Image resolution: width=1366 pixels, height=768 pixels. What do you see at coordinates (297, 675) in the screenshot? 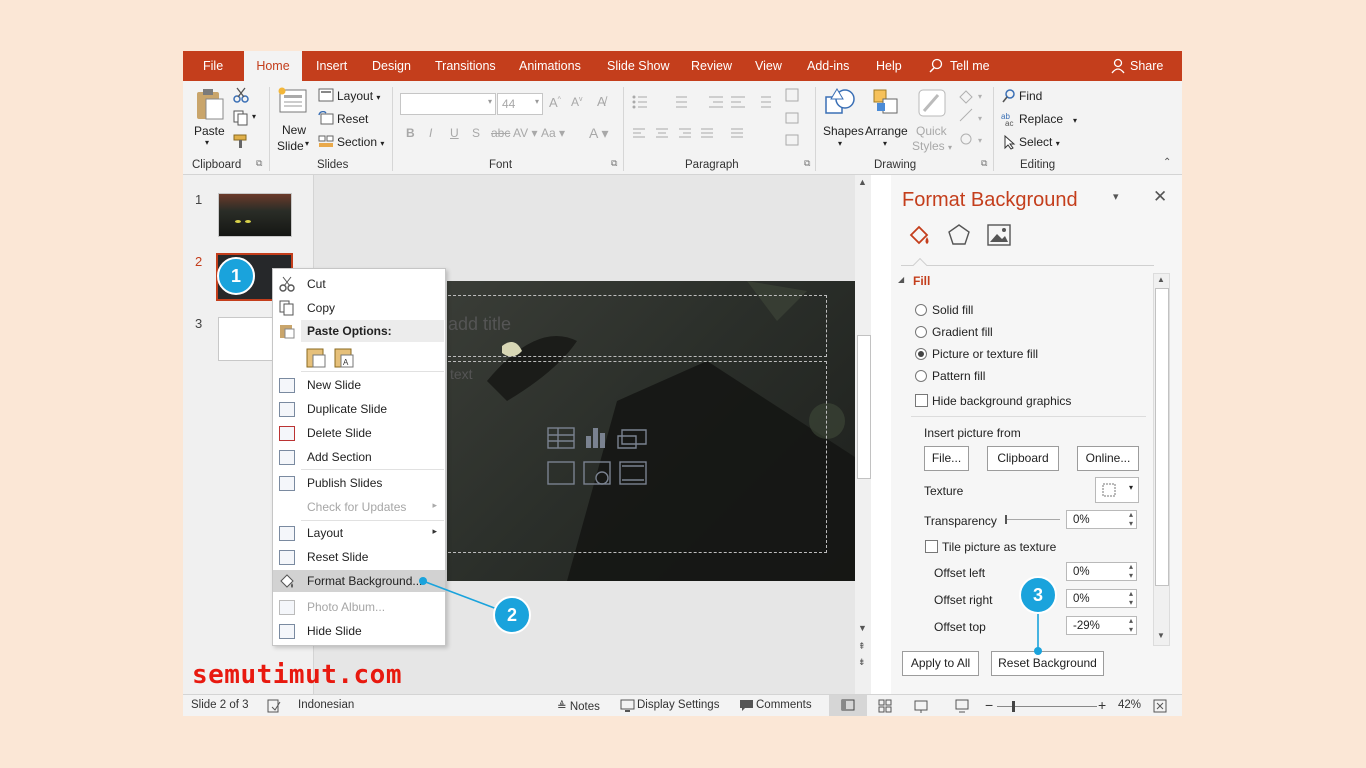
I see `watermark-text: semutimut.com` at bounding box center [297, 675].